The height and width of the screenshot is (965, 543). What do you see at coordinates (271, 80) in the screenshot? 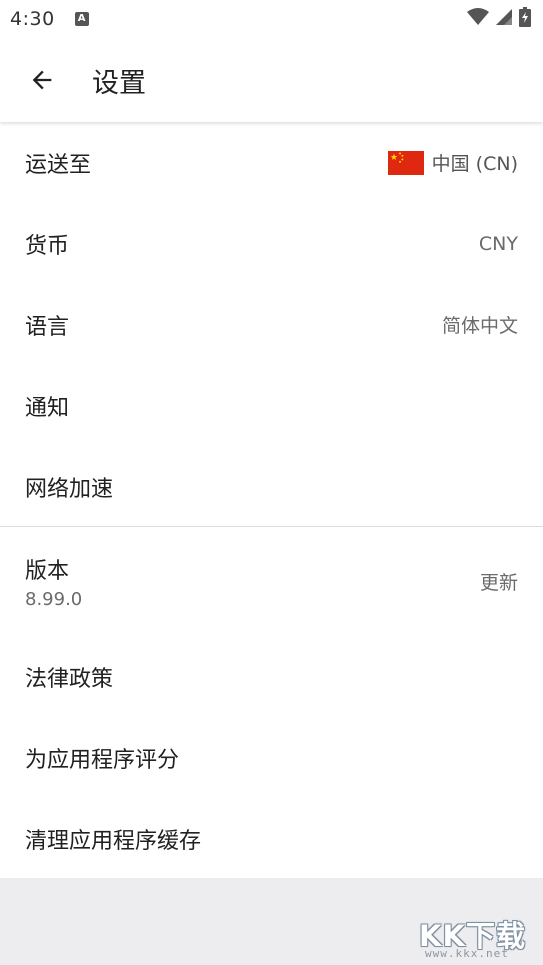
I see `app-bar: 设置` at bounding box center [271, 80].